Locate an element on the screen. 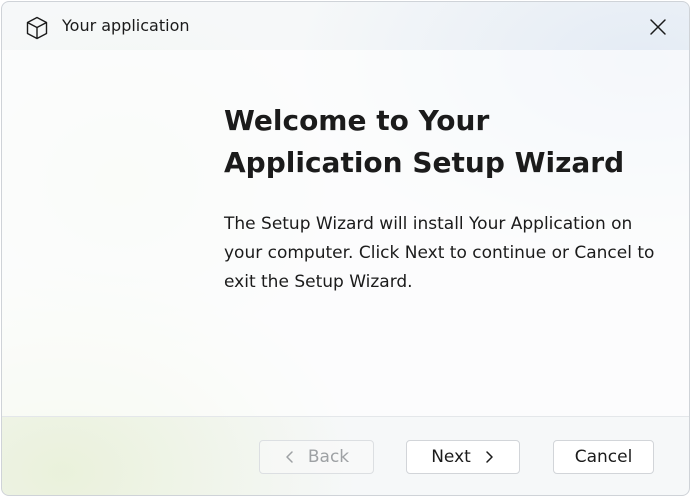  cancel-button: Cancel is located at coordinates (603, 457).